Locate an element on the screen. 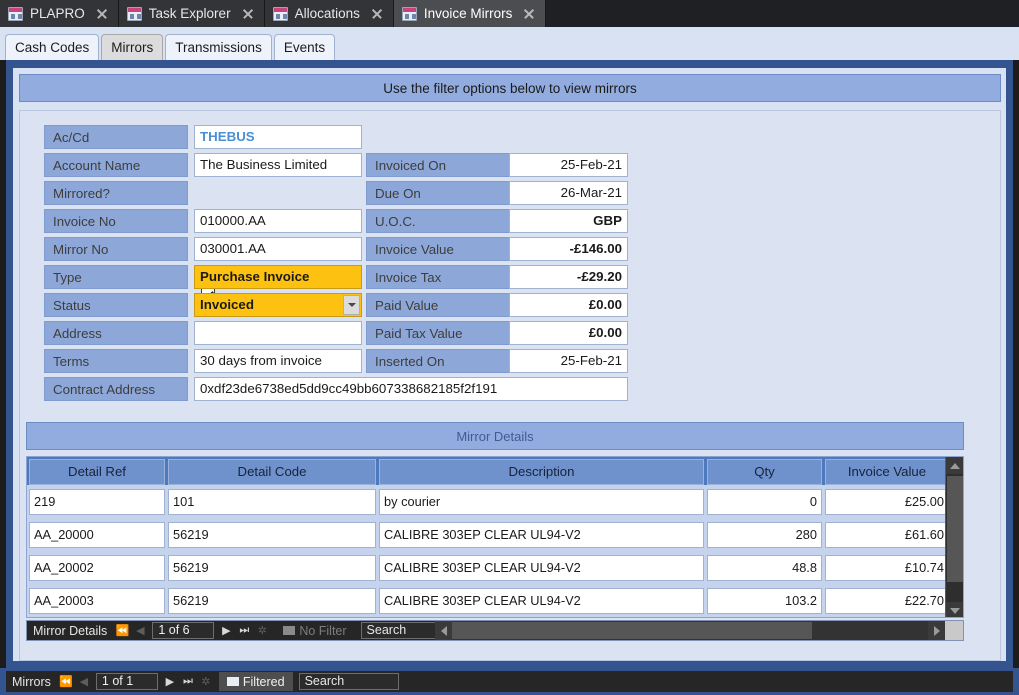 The image size is (1019, 695). field-inserted-on: 25-Feb-21 is located at coordinates (568, 361).